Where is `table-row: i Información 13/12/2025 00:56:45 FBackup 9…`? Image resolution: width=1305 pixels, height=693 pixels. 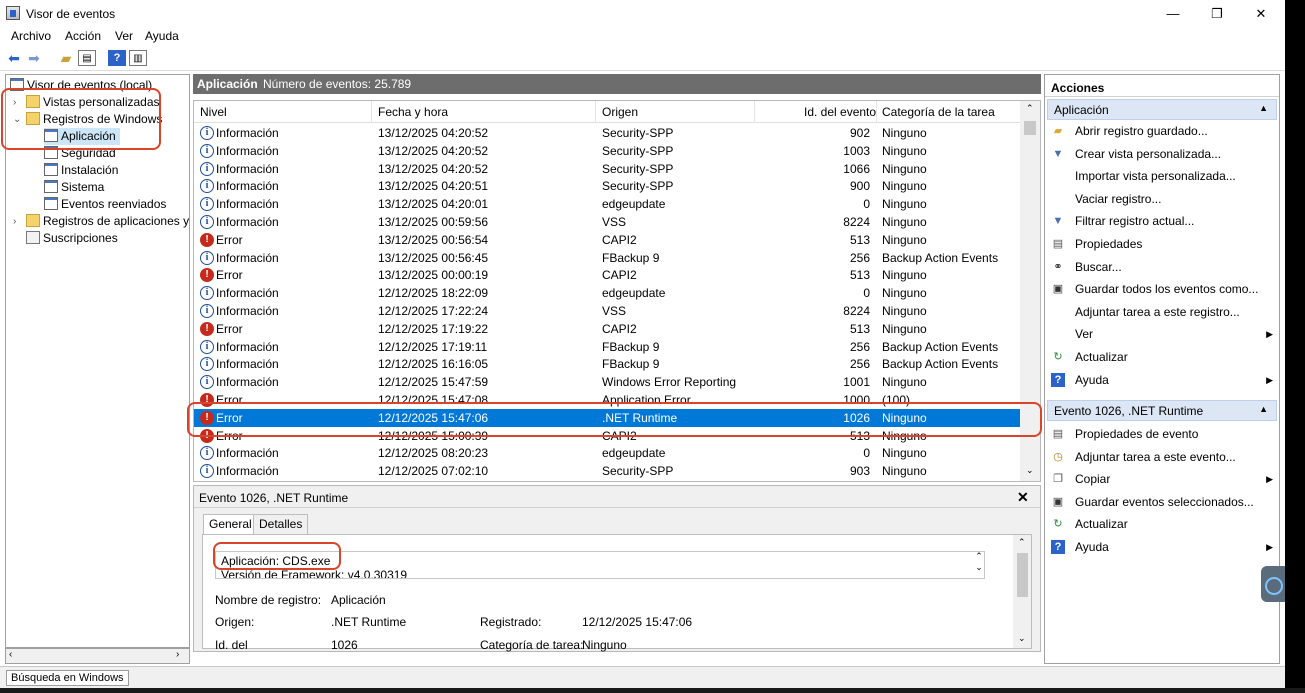 table-row: i Información 13/12/2025 00:56:45 FBackup 9… is located at coordinates (607, 258).